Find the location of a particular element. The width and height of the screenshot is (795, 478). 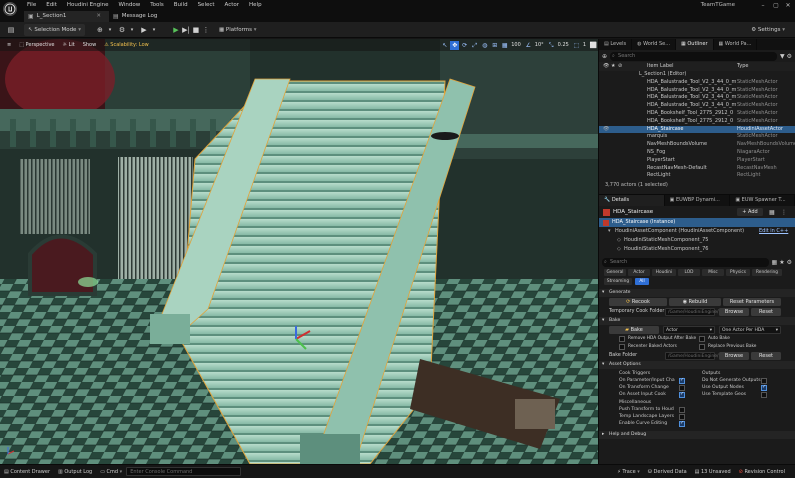

rotation-snap-value: 10° is located at coordinates (539, 45).